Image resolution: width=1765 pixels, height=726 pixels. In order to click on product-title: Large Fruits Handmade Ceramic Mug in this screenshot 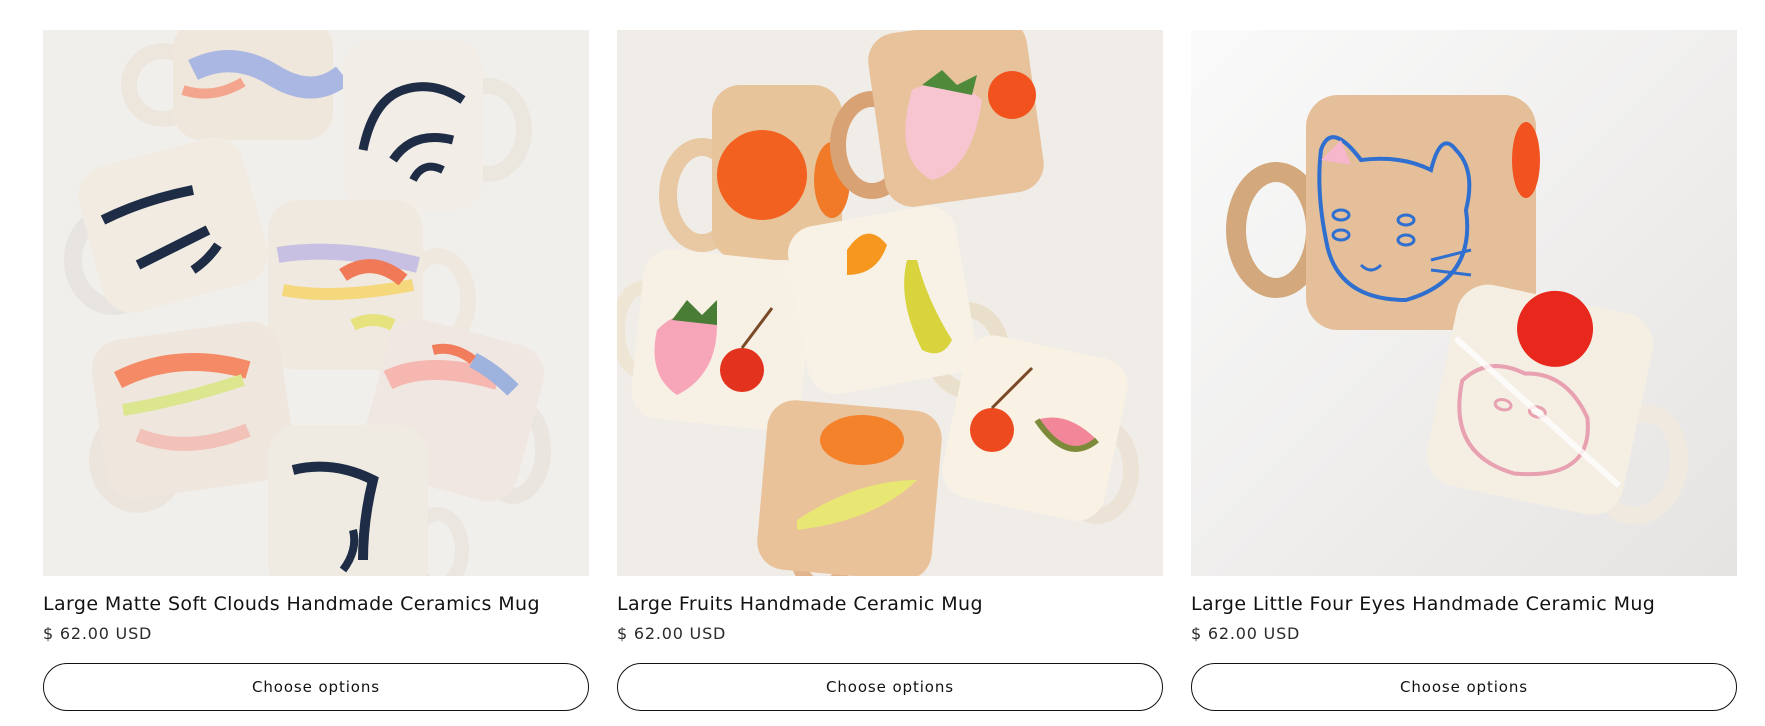, I will do `click(890, 604)`.